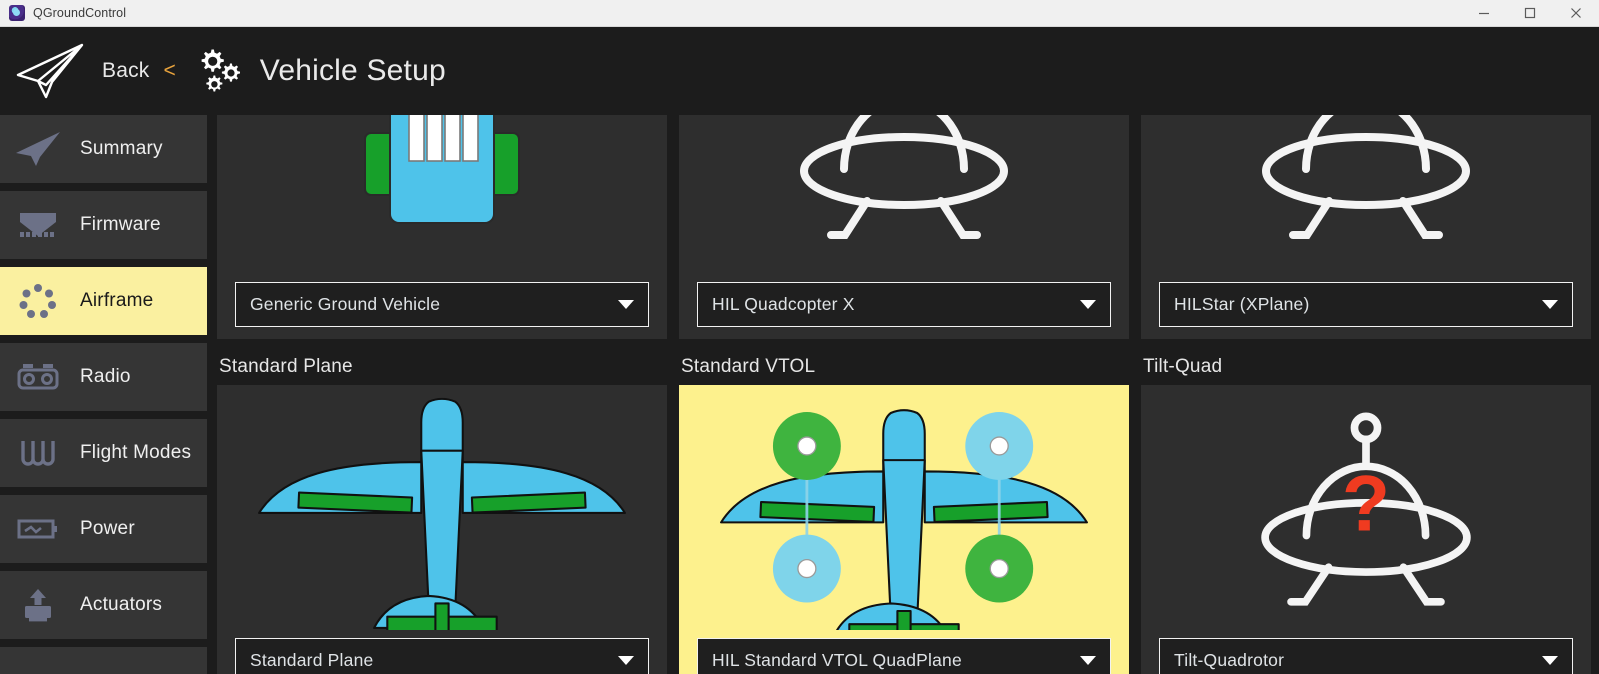  What do you see at coordinates (1484, 13) in the screenshot?
I see `minimize-icon` at bounding box center [1484, 13].